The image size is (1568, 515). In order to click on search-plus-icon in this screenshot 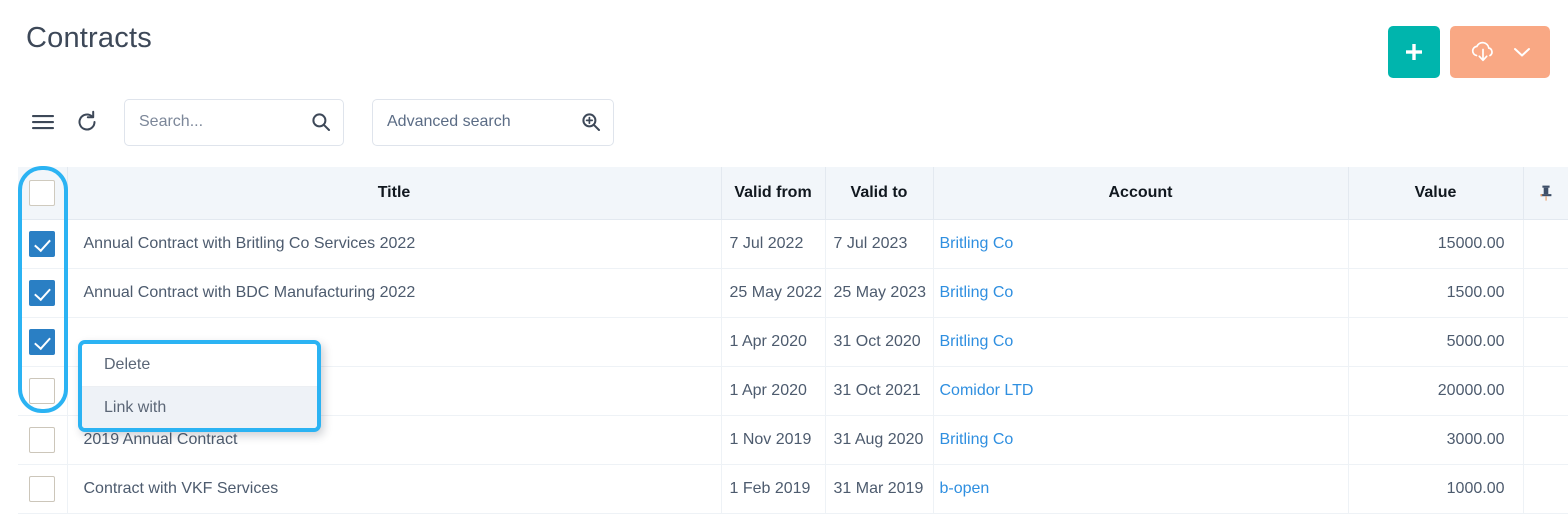, I will do `click(591, 122)`.